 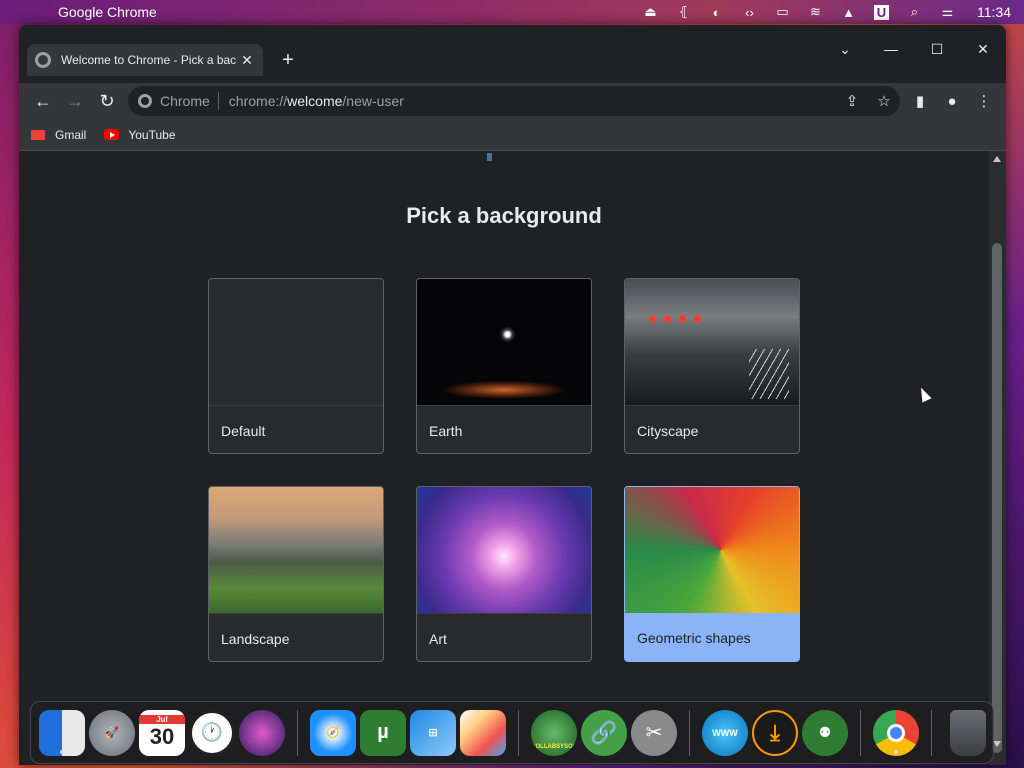 What do you see at coordinates (852, 101) in the screenshot?
I see `share-icon: ⇪` at bounding box center [852, 101].